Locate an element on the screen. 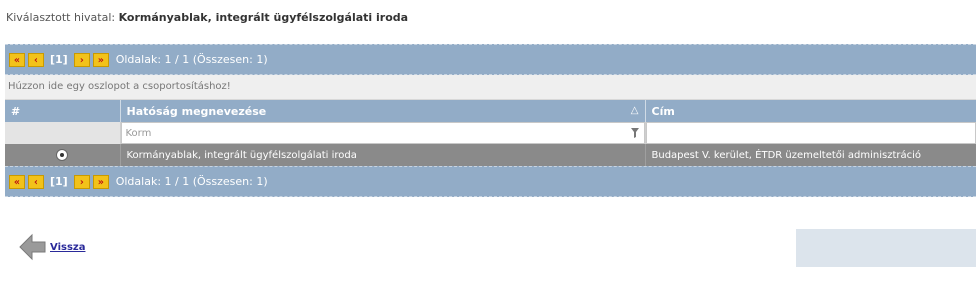 The height and width of the screenshot is (283, 976). pager-top: « ‹ [1] › » Oldalak: 1 / 1 (Összesen: 1) is located at coordinates (490, 59).